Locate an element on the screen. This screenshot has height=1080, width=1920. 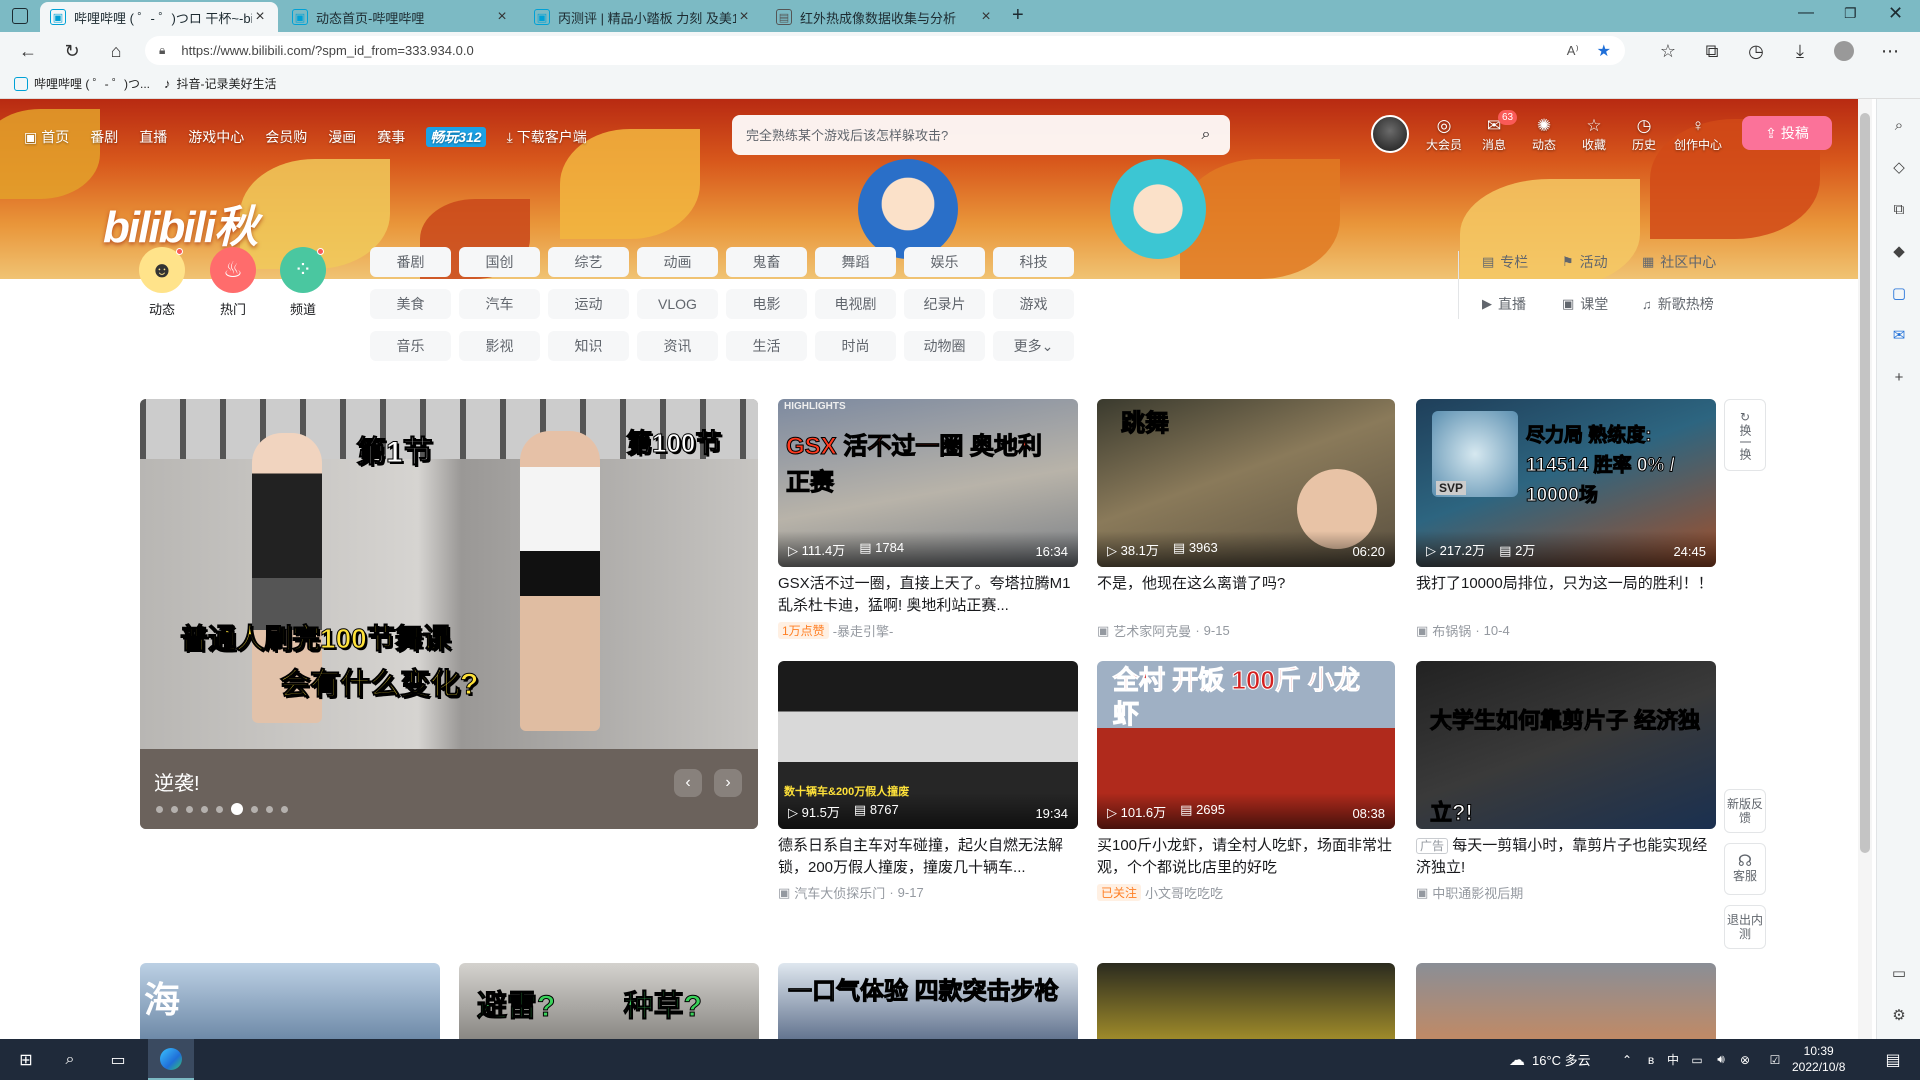
category-chip: 综艺 is located at coordinates (588, 262).